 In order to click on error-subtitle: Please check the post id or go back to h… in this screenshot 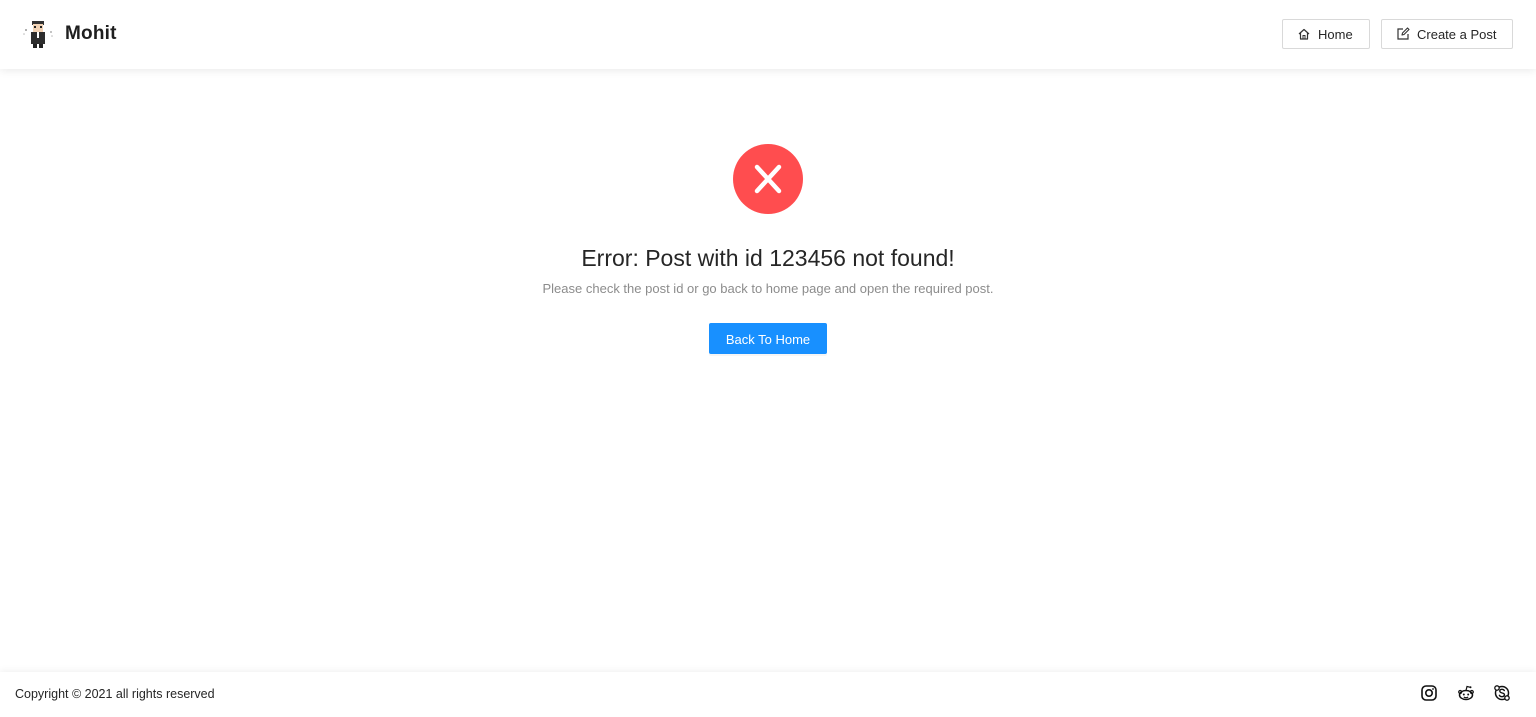, I will do `click(768, 288)`.